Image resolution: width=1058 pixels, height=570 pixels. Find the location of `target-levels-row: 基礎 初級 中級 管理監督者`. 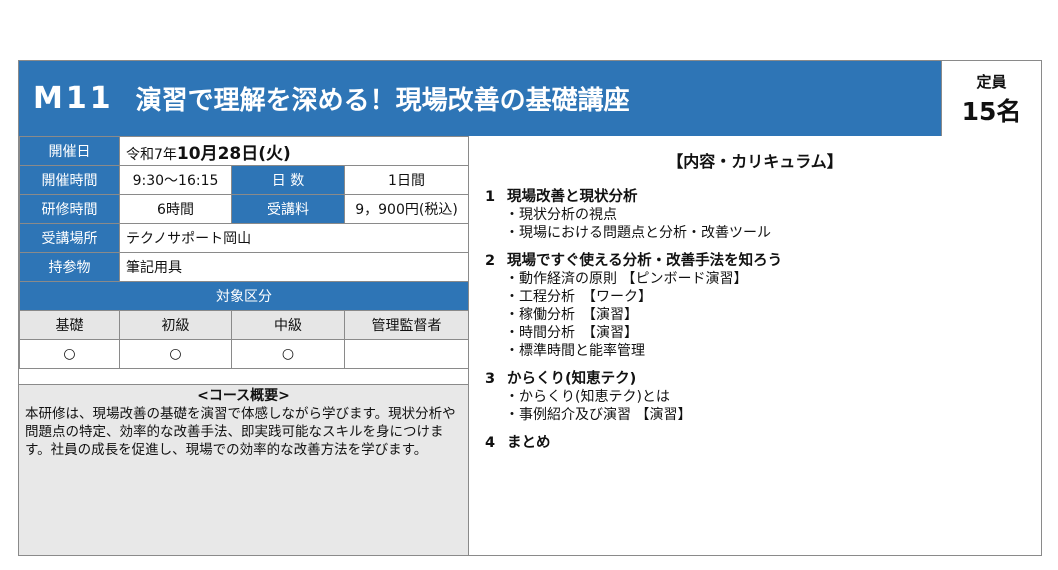

target-levels-row: 基礎 初級 中級 管理監督者 is located at coordinates (244, 325).